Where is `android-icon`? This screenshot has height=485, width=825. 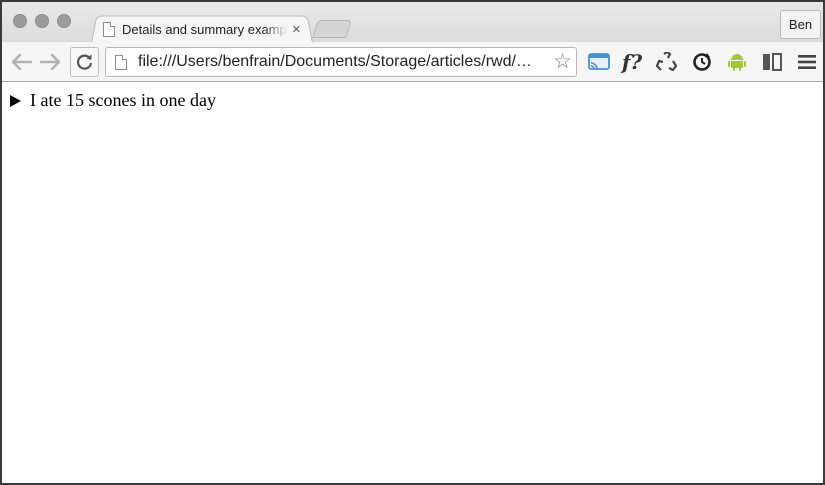 android-icon is located at coordinates (737, 62).